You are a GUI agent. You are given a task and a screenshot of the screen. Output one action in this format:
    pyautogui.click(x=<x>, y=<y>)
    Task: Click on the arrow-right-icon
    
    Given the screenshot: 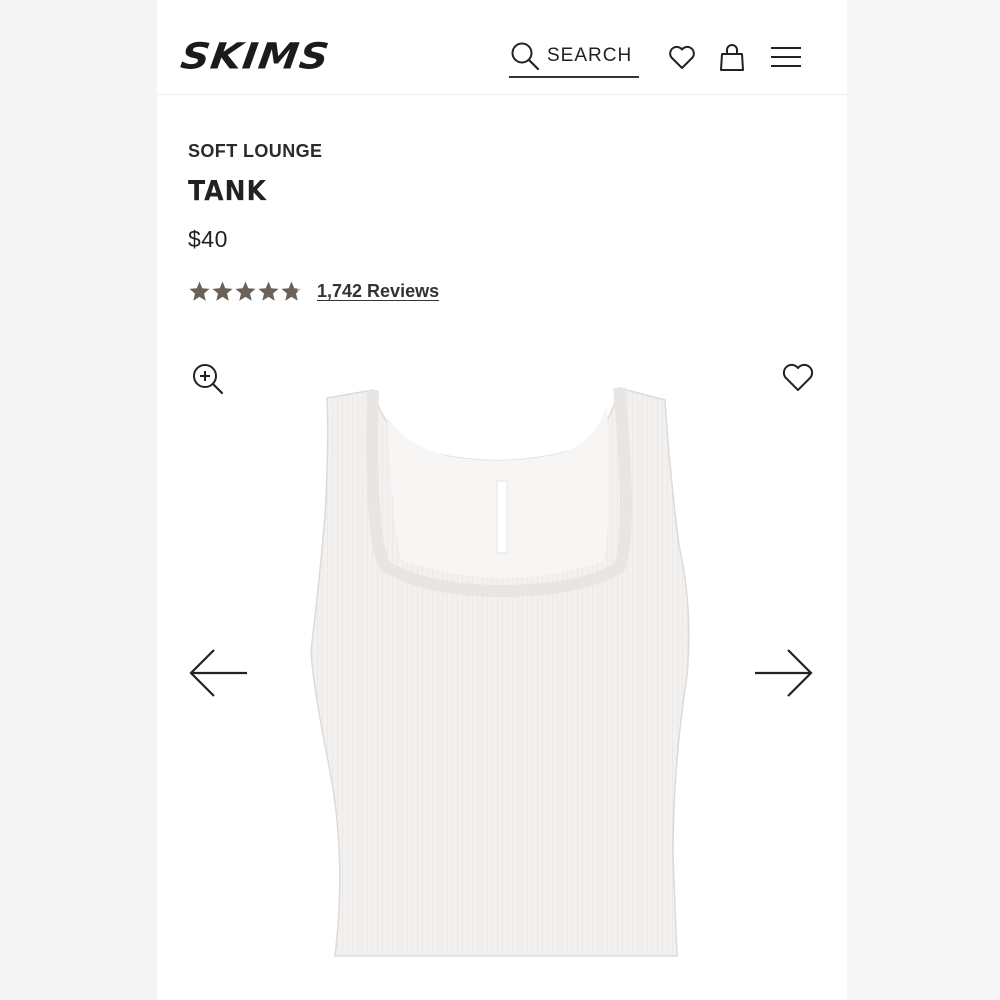 What is the action you would take?
    pyautogui.click(x=783, y=673)
    